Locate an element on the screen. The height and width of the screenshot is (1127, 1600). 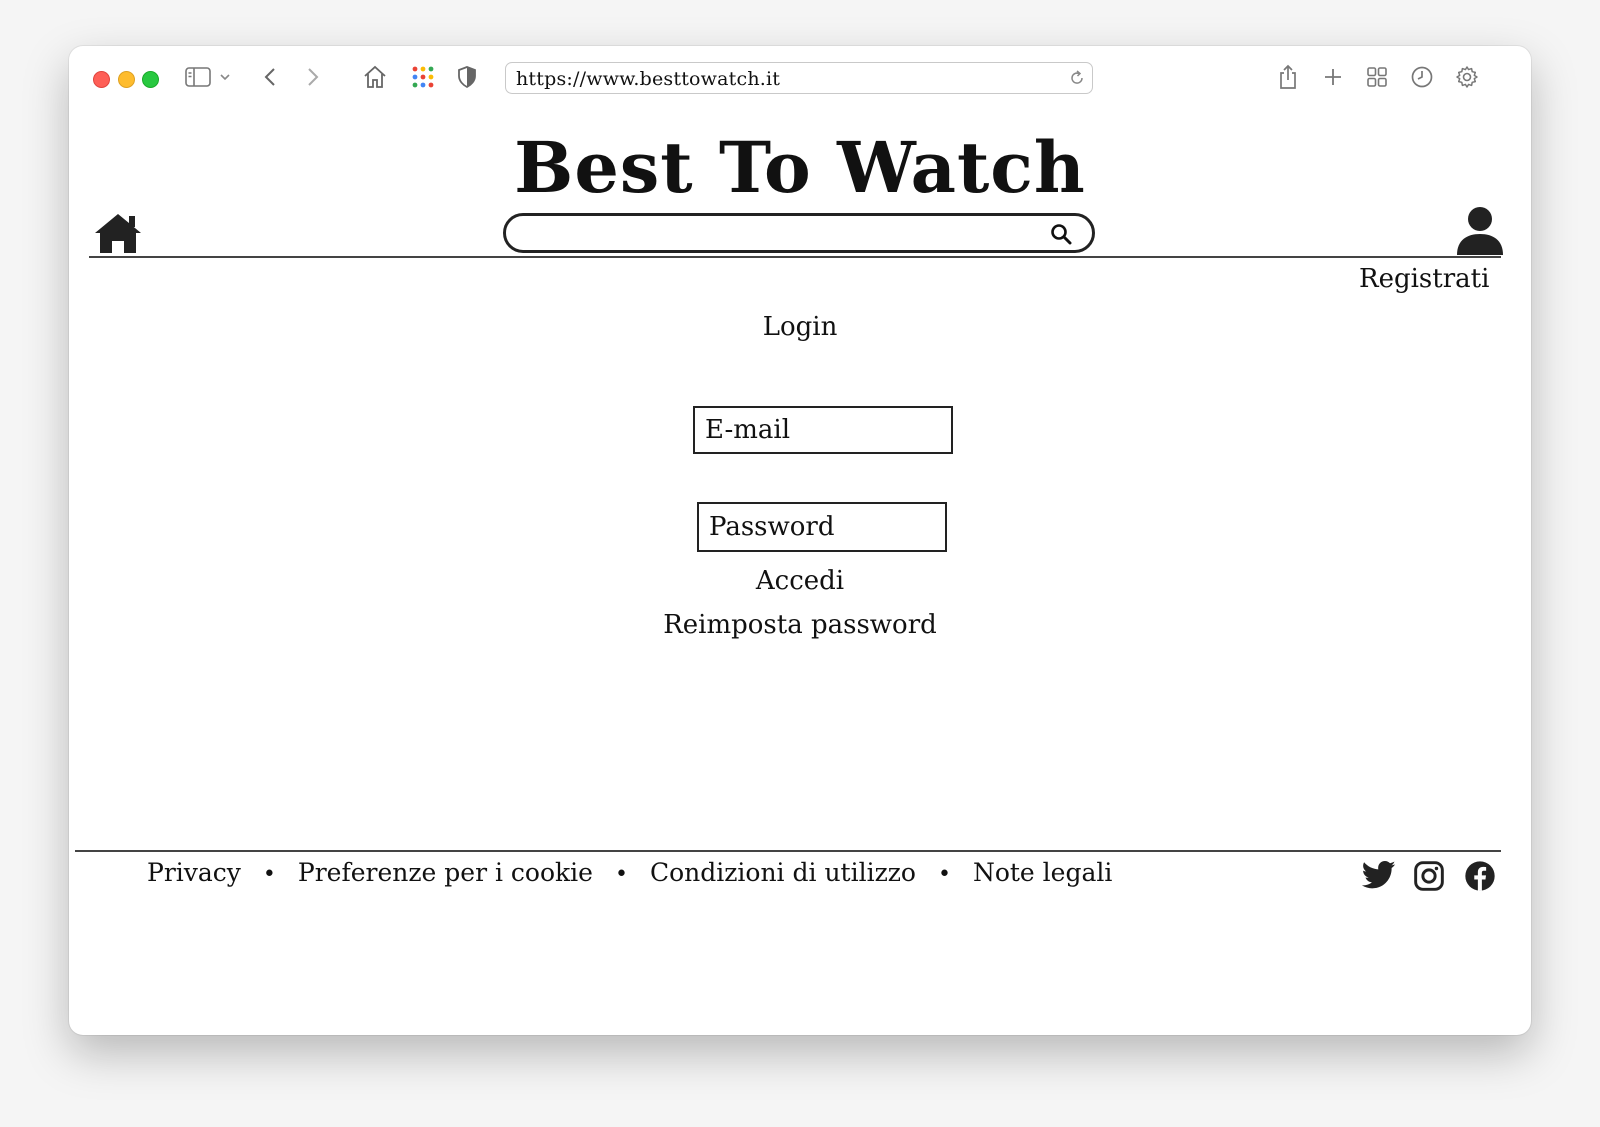
login-title: Login is located at coordinates (800, 327).